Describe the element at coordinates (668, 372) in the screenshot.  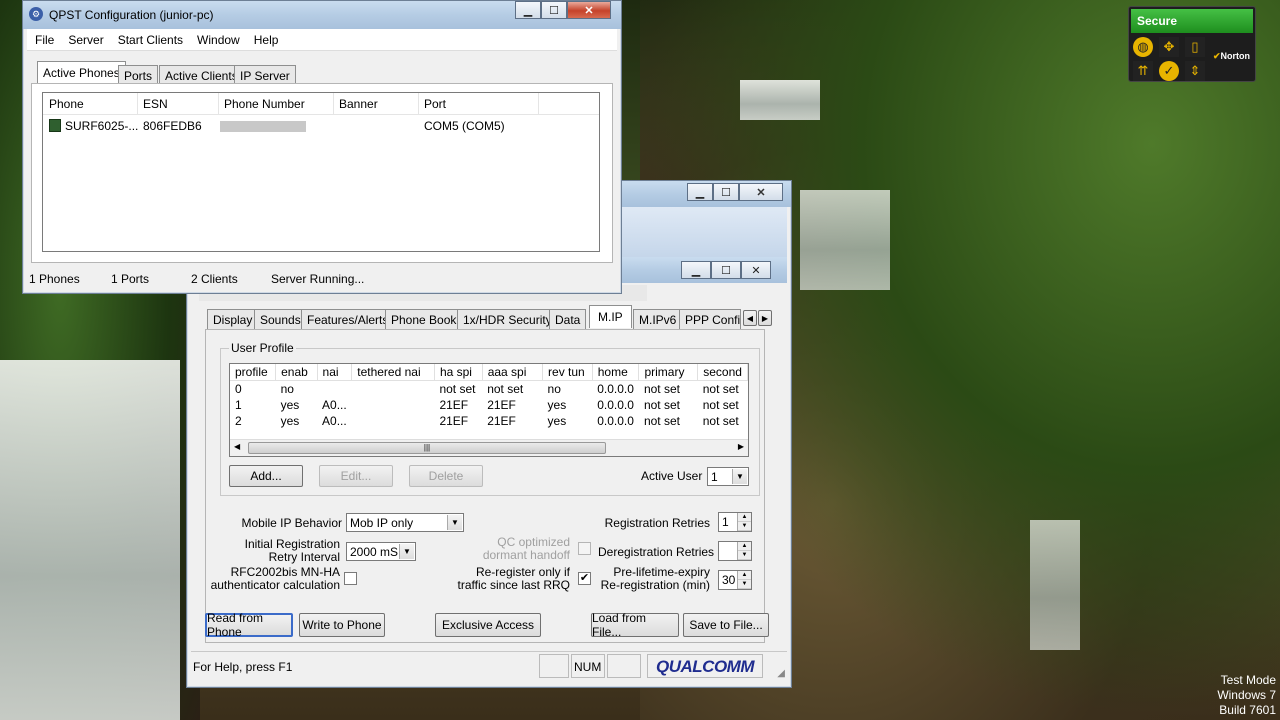
I see `col-header-8: primary` at that location.